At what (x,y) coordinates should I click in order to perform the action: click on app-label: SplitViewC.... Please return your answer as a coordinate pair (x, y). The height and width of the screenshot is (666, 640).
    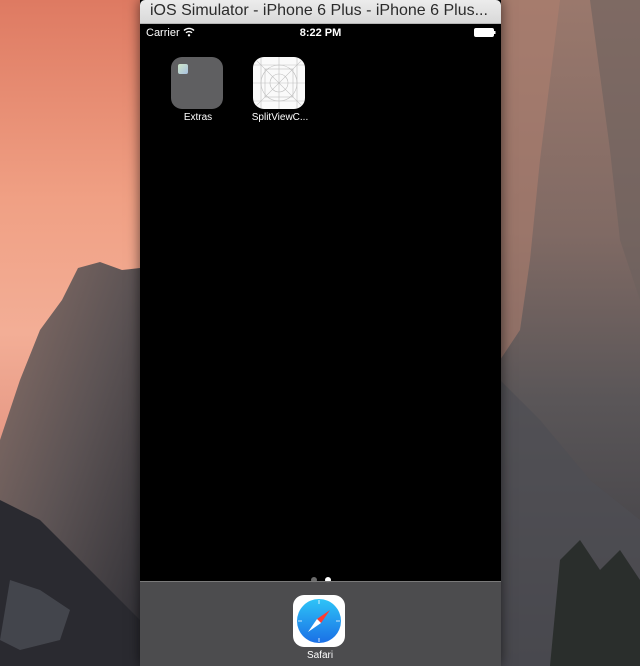
    Looking at the image, I should click on (280, 117).